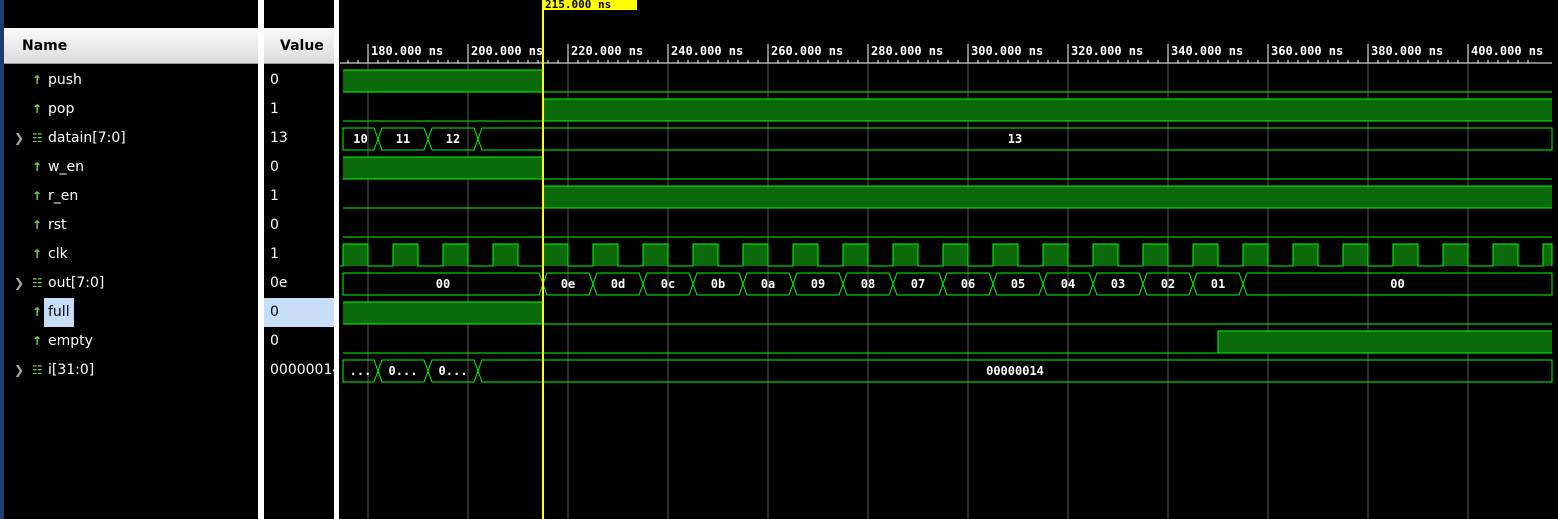 This screenshot has width=1558, height=519. Describe the element at coordinates (279, 283) in the screenshot. I see `signal-value: 0e` at that location.